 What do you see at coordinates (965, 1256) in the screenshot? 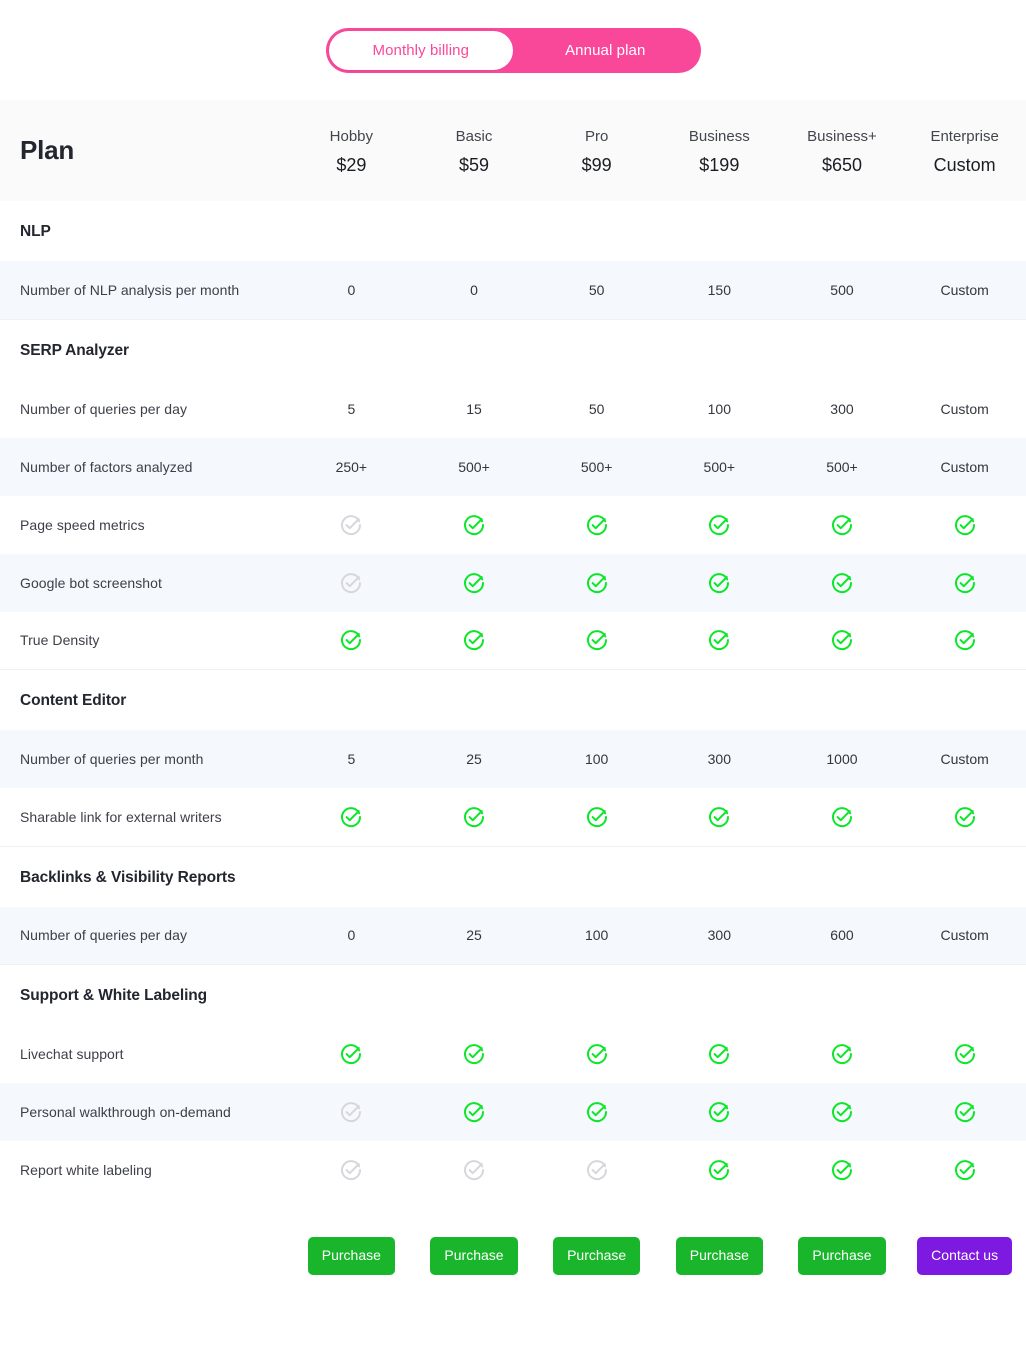
I see `contact-us-button: Contact us` at bounding box center [965, 1256].